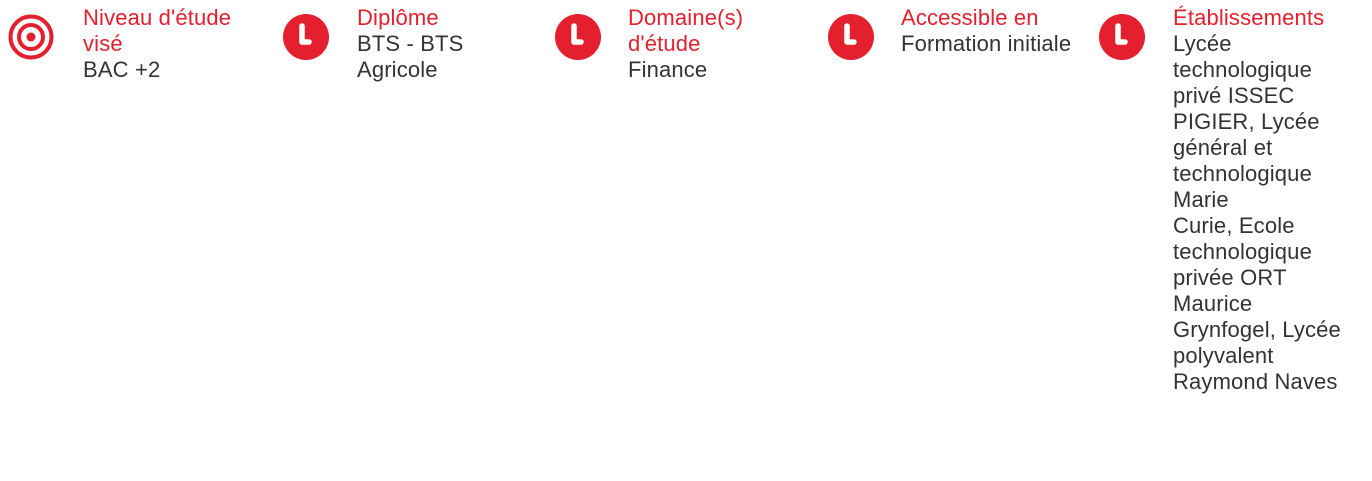  I want to click on niveau-value: BAC +2, so click(122, 69).